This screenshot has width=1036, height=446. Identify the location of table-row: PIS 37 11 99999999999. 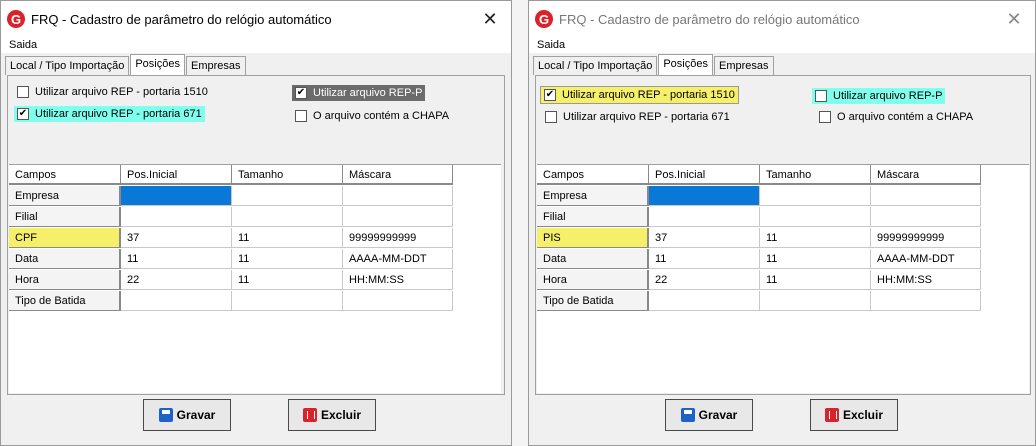
(759, 238).